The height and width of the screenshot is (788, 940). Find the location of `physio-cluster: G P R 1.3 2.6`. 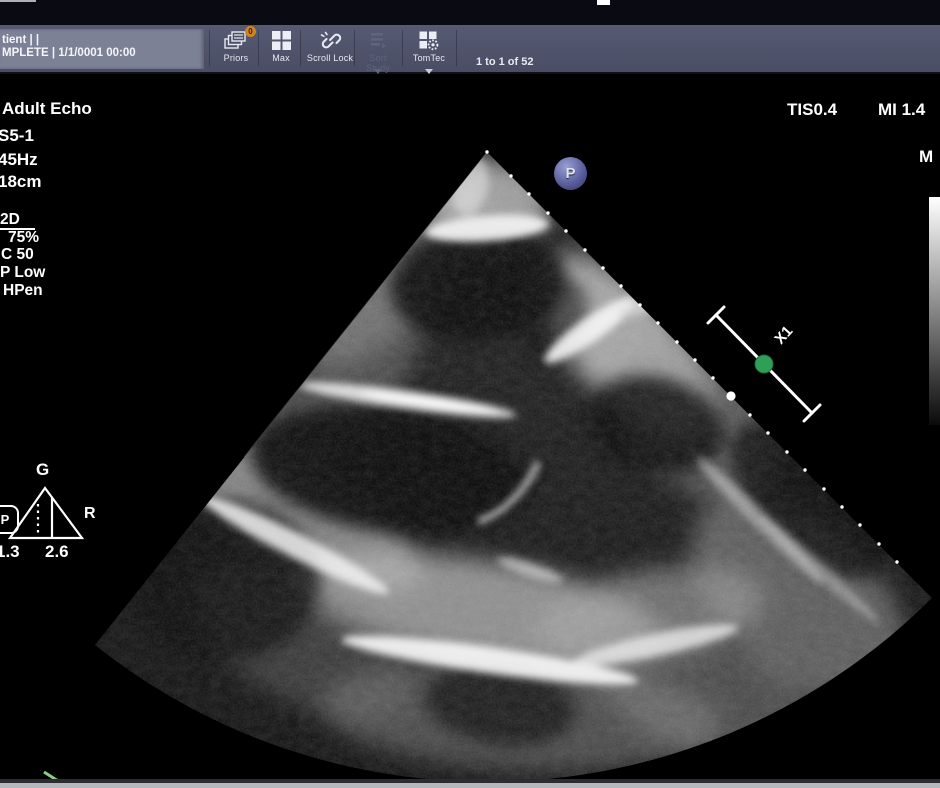

physio-cluster: G P R 1.3 2.6 is located at coordinates (60, 518).